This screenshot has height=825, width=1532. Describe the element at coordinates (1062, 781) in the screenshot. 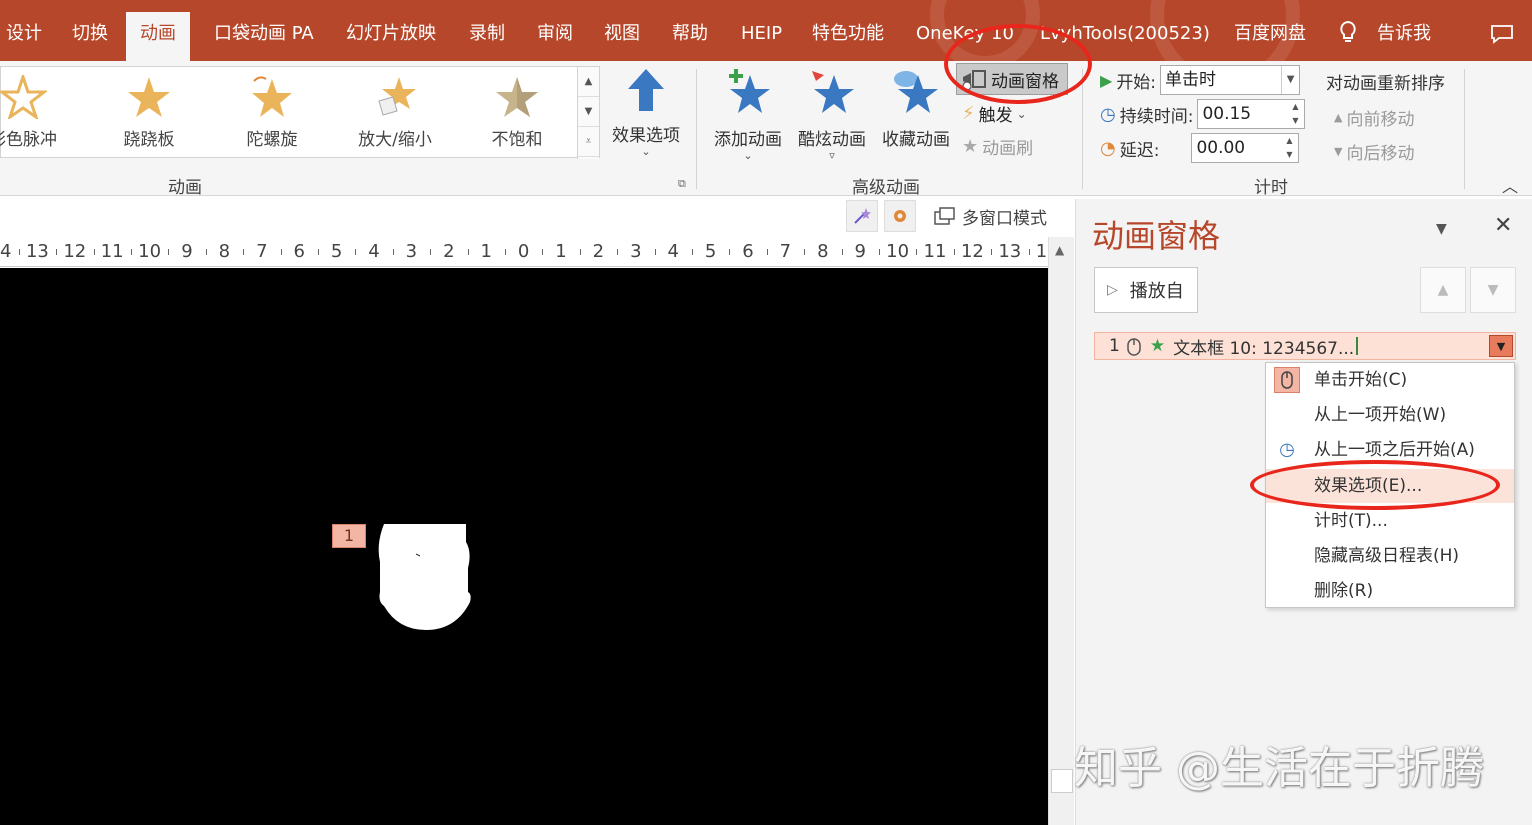

I see `scrollbar-thumb` at that location.